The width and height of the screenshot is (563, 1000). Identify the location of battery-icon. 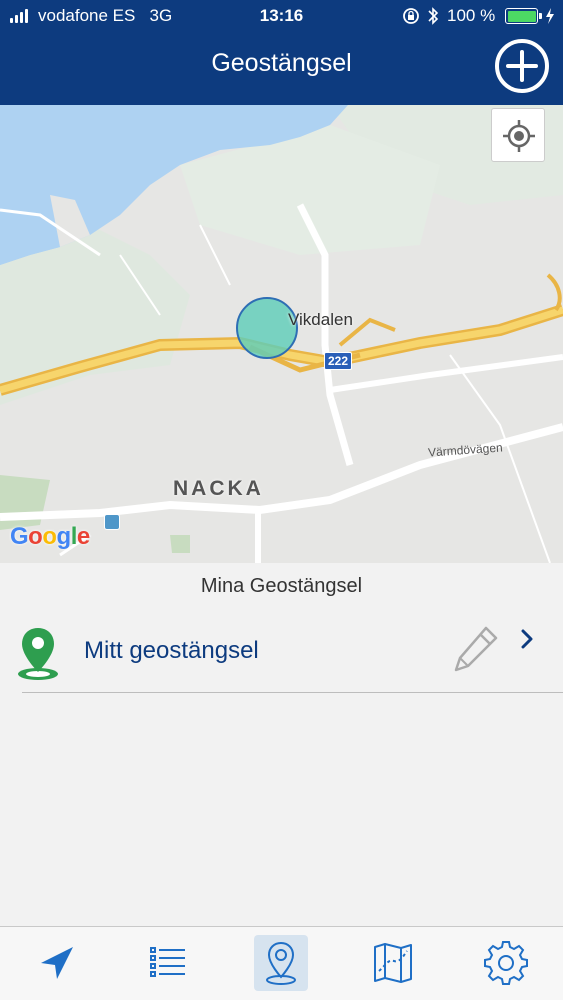
(523, 16).